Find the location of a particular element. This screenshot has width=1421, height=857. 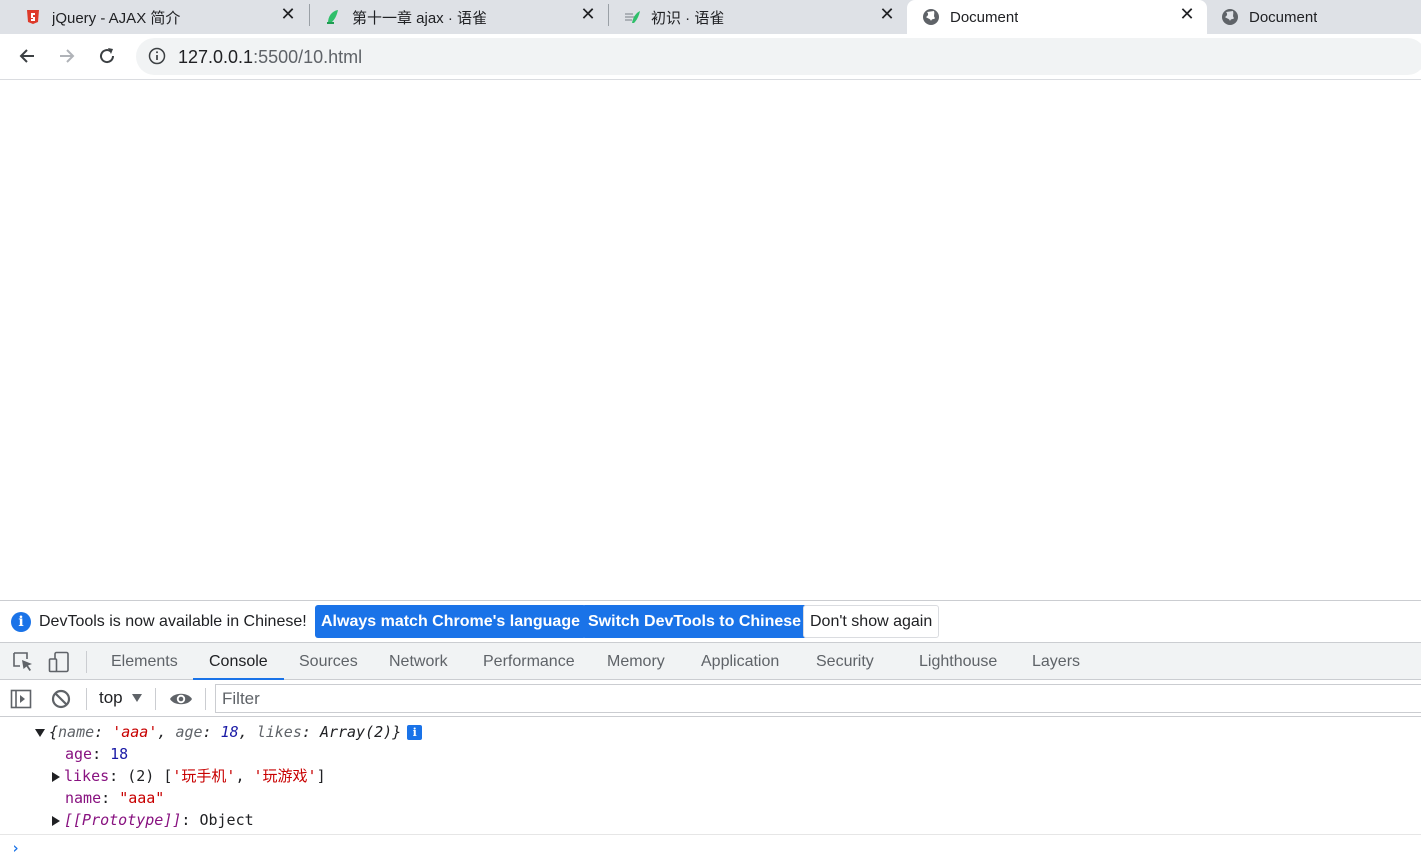

arrow-right-icon is located at coordinates (67, 56).